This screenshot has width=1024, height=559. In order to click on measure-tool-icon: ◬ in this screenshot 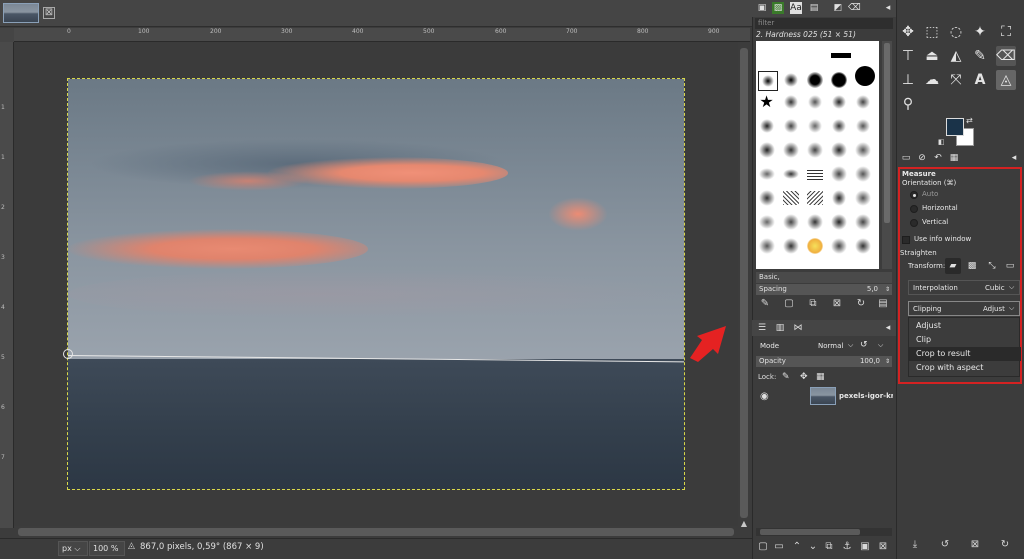, I will do `click(1006, 80)`.